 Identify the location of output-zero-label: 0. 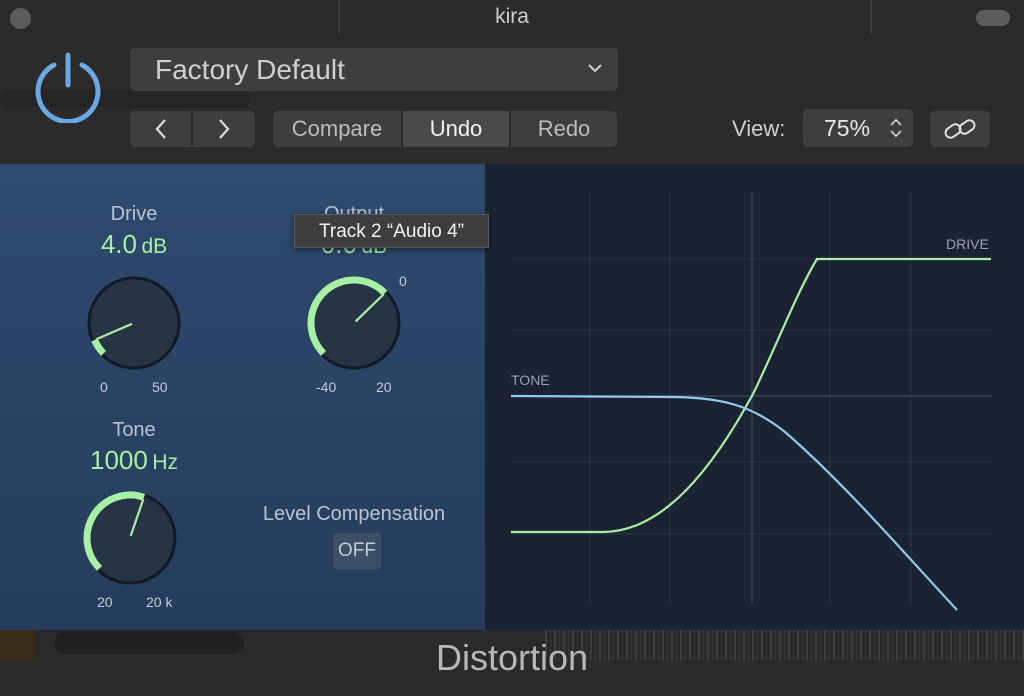
(403, 281).